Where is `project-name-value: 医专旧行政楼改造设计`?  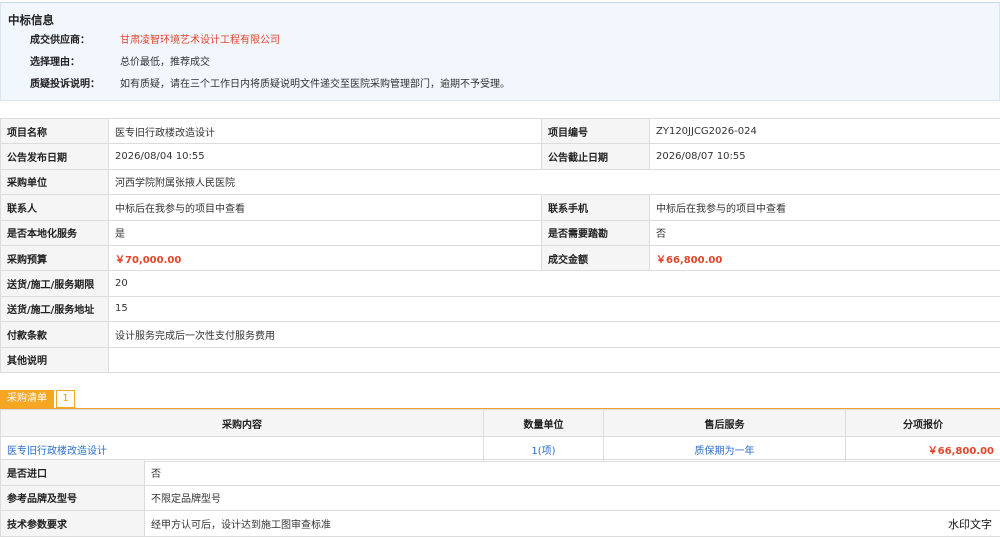
project-name-value: 医专旧行政楼改造设计 is located at coordinates (325, 131).